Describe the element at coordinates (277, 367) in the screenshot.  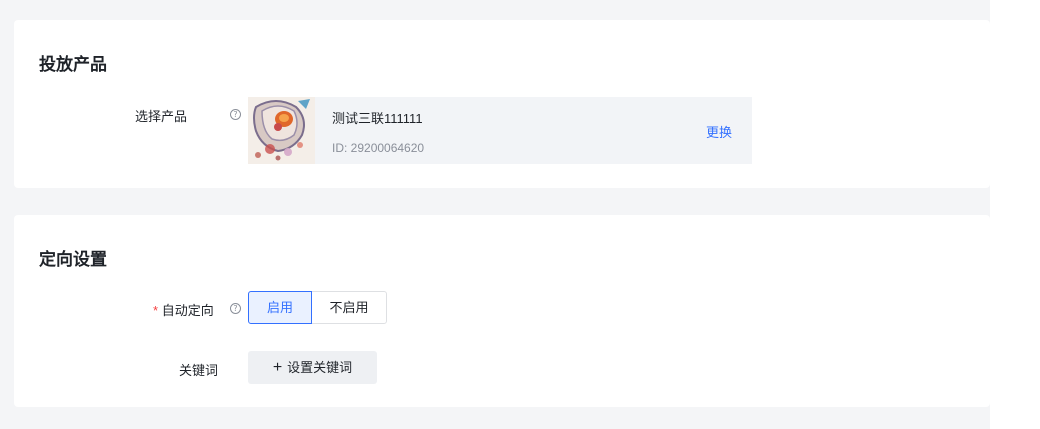
I see `plus-icon: +` at that location.